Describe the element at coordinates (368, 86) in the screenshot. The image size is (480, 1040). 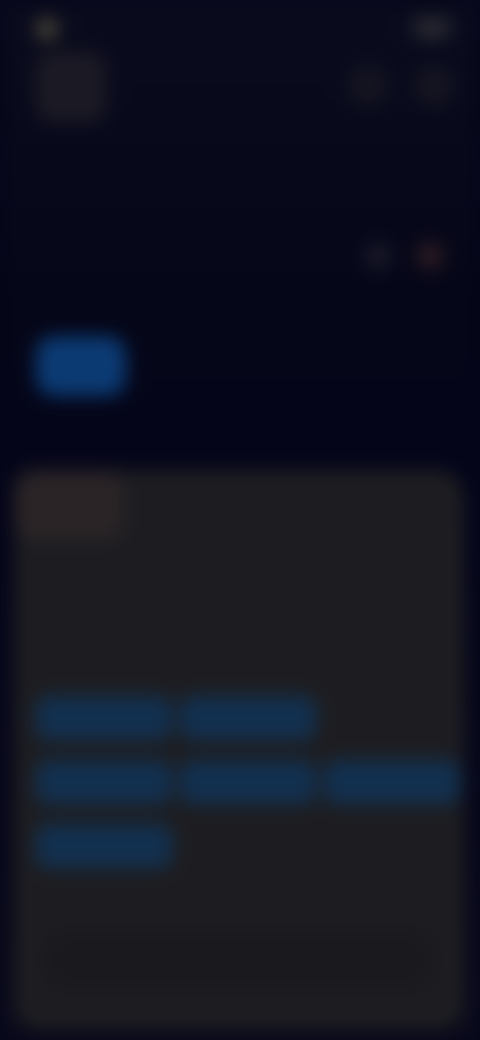
I see `header-action-icon` at that location.